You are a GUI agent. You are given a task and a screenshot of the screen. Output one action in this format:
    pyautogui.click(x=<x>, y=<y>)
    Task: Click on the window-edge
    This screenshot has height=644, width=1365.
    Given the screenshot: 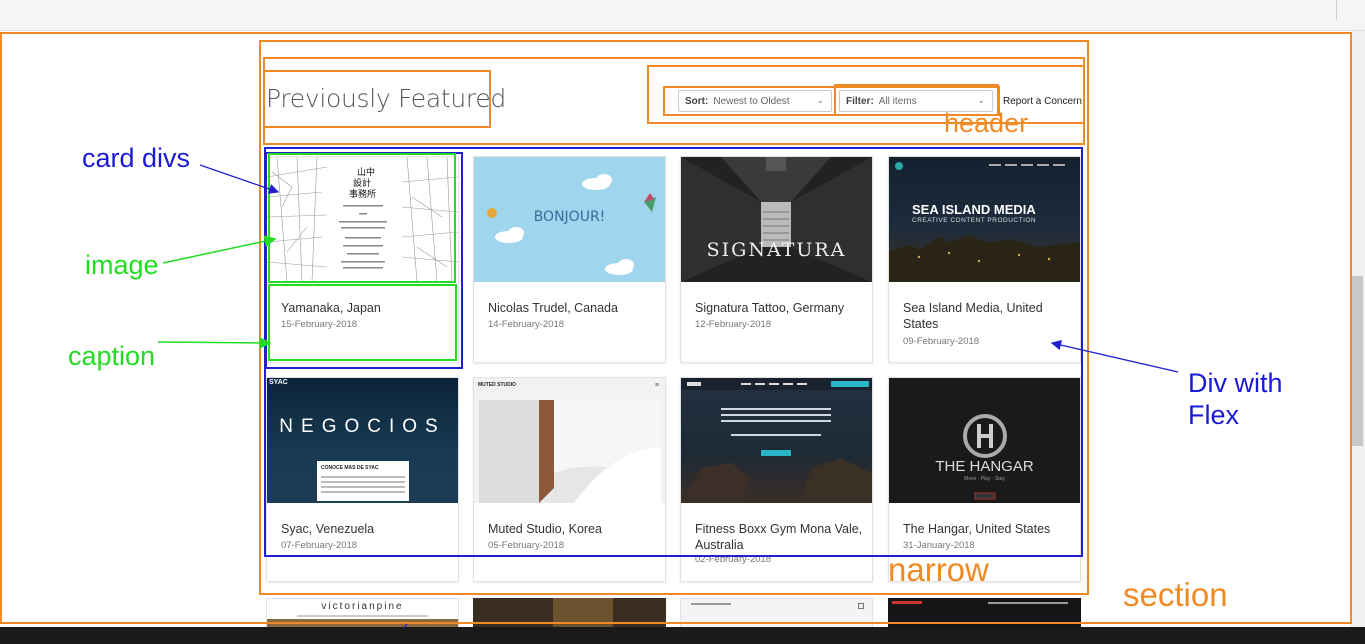 What is the action you would take?
    pyautogui.click(x=1336, y=10)
    